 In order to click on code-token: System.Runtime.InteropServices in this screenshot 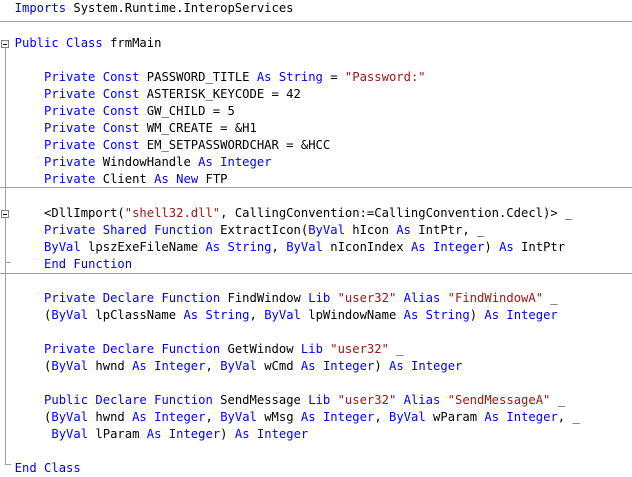, I will do `click(180, 8)`.